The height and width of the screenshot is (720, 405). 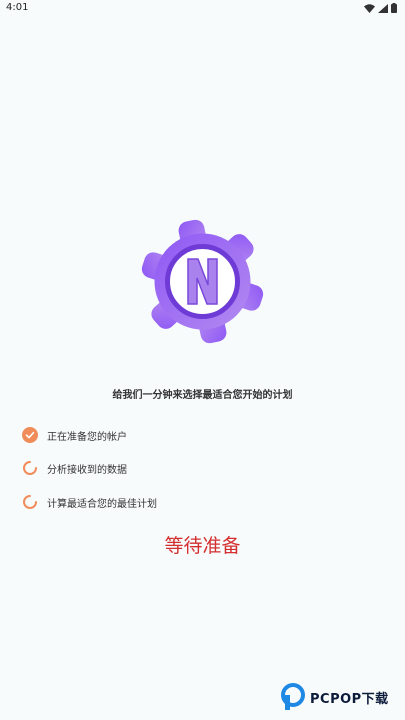 I want to click on watermark-text: PCPOP下载, so click(x=349, y=699).